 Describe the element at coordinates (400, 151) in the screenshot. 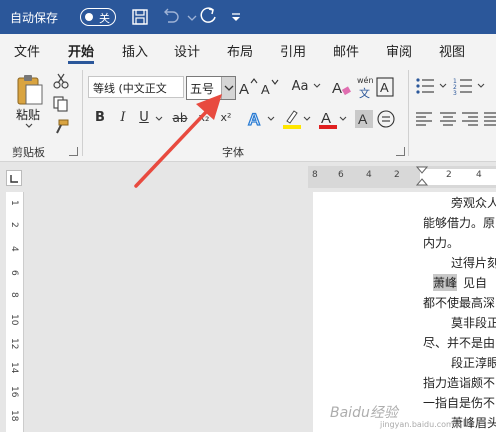

I see `font-launcher-icon` at that location.